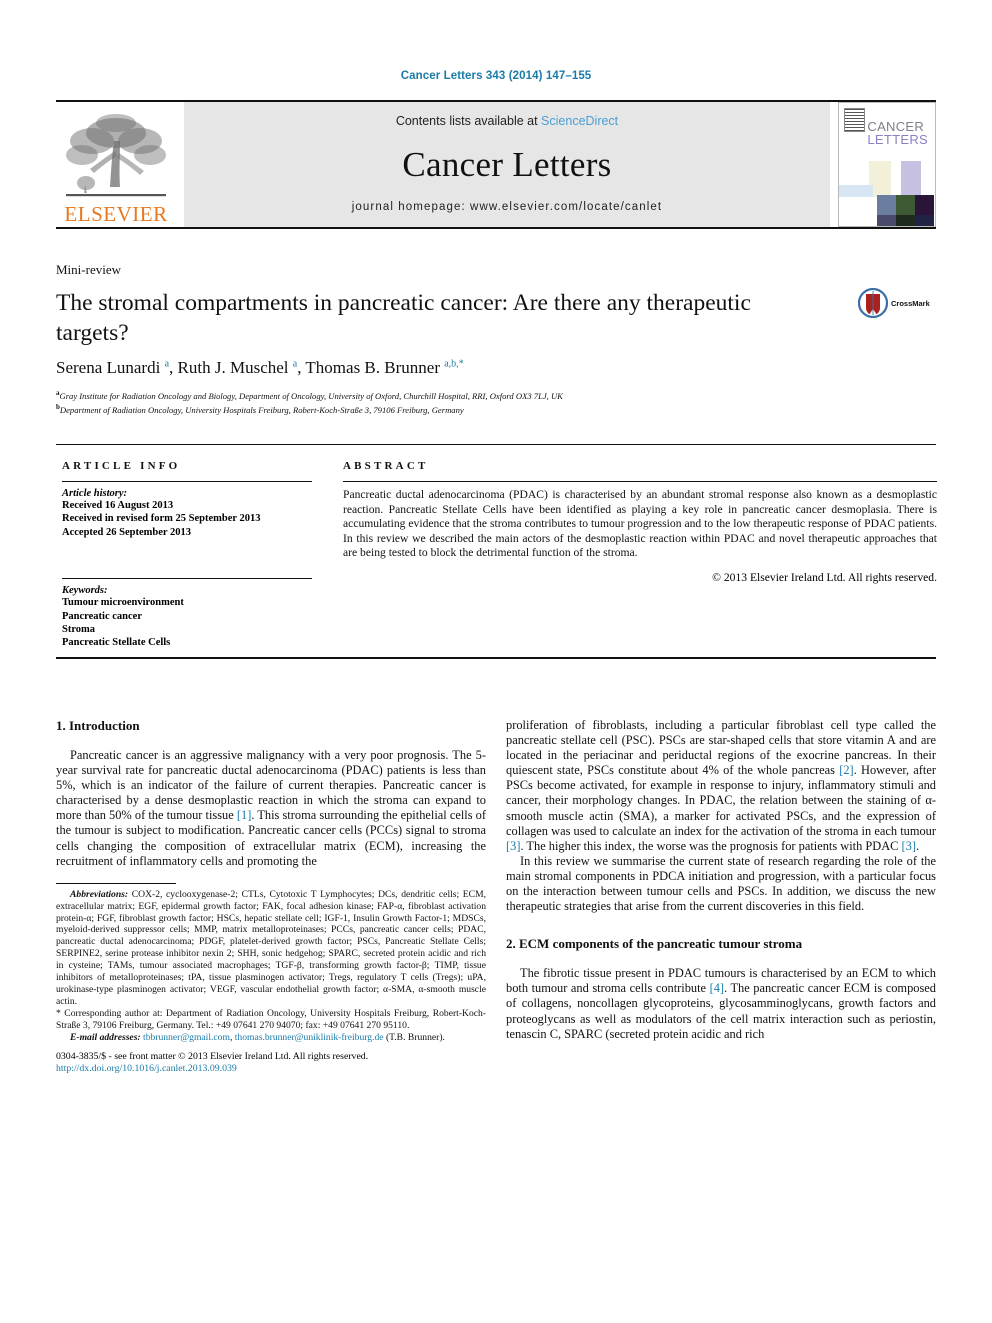 Image resolution: width=992 pixels, height=1323 pixels. Describe the element at coordinates (85, 591) in the screenshot. I see `keywords-label: Keywords:` at that location.